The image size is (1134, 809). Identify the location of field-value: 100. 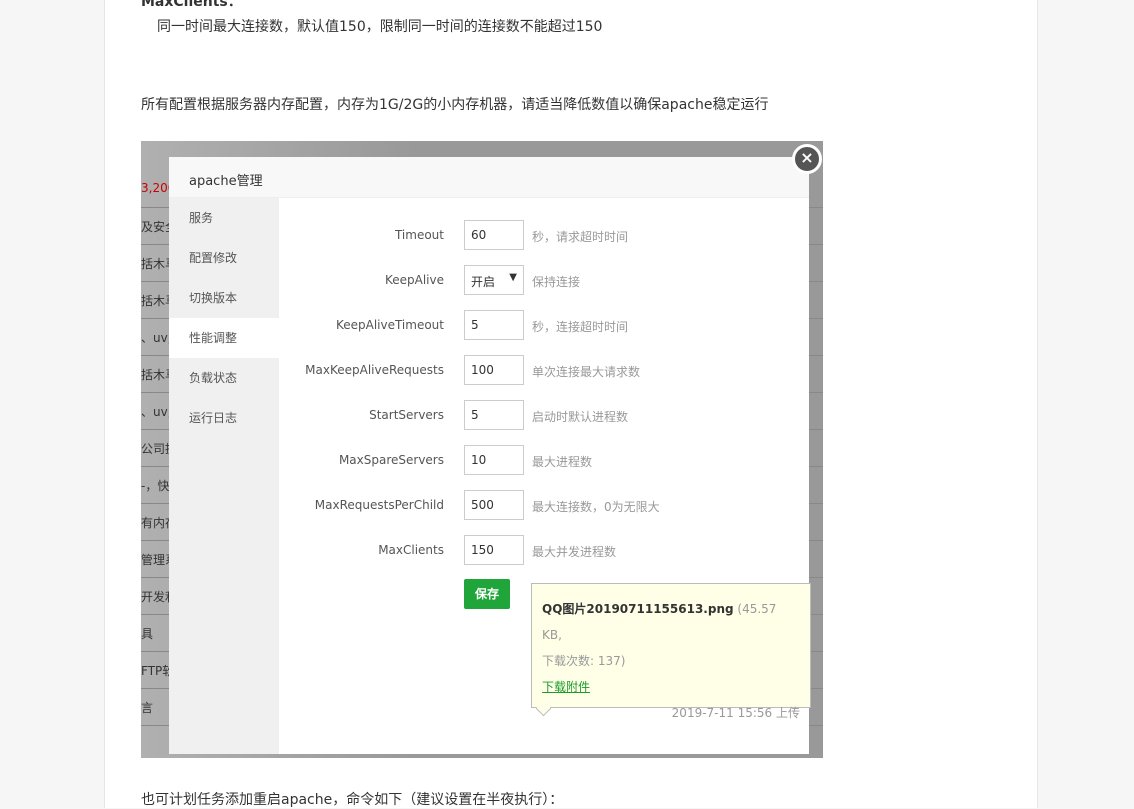
(482, 370).